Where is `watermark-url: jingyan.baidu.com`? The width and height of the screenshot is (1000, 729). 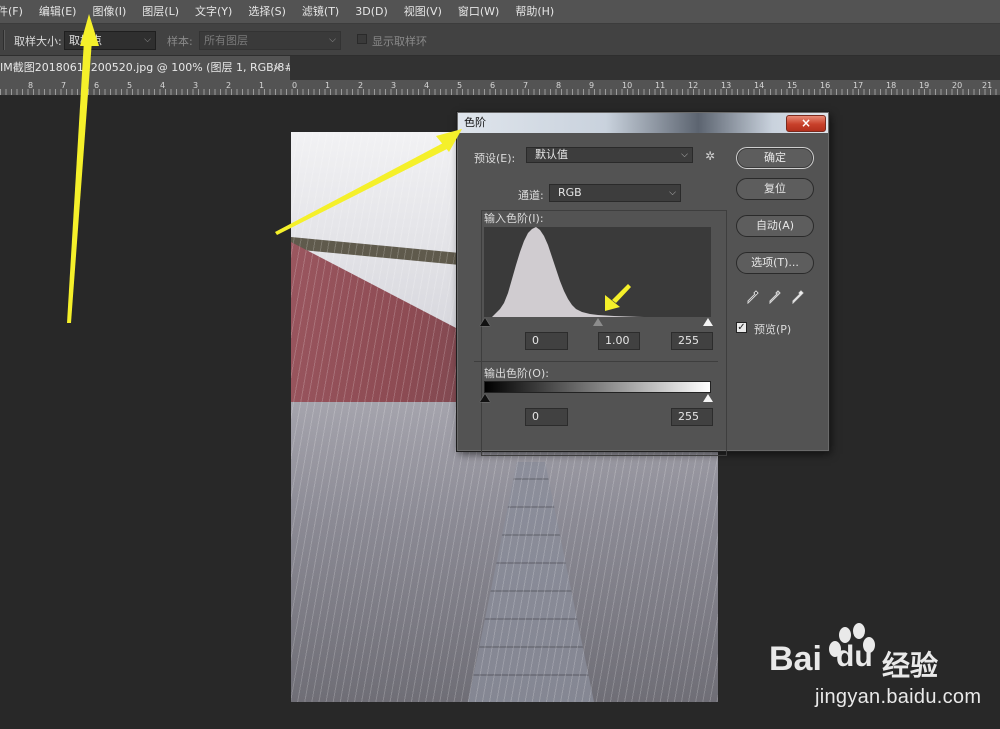
watermark-url: jingyan.baidu.com is located at coordinates (898, 697).